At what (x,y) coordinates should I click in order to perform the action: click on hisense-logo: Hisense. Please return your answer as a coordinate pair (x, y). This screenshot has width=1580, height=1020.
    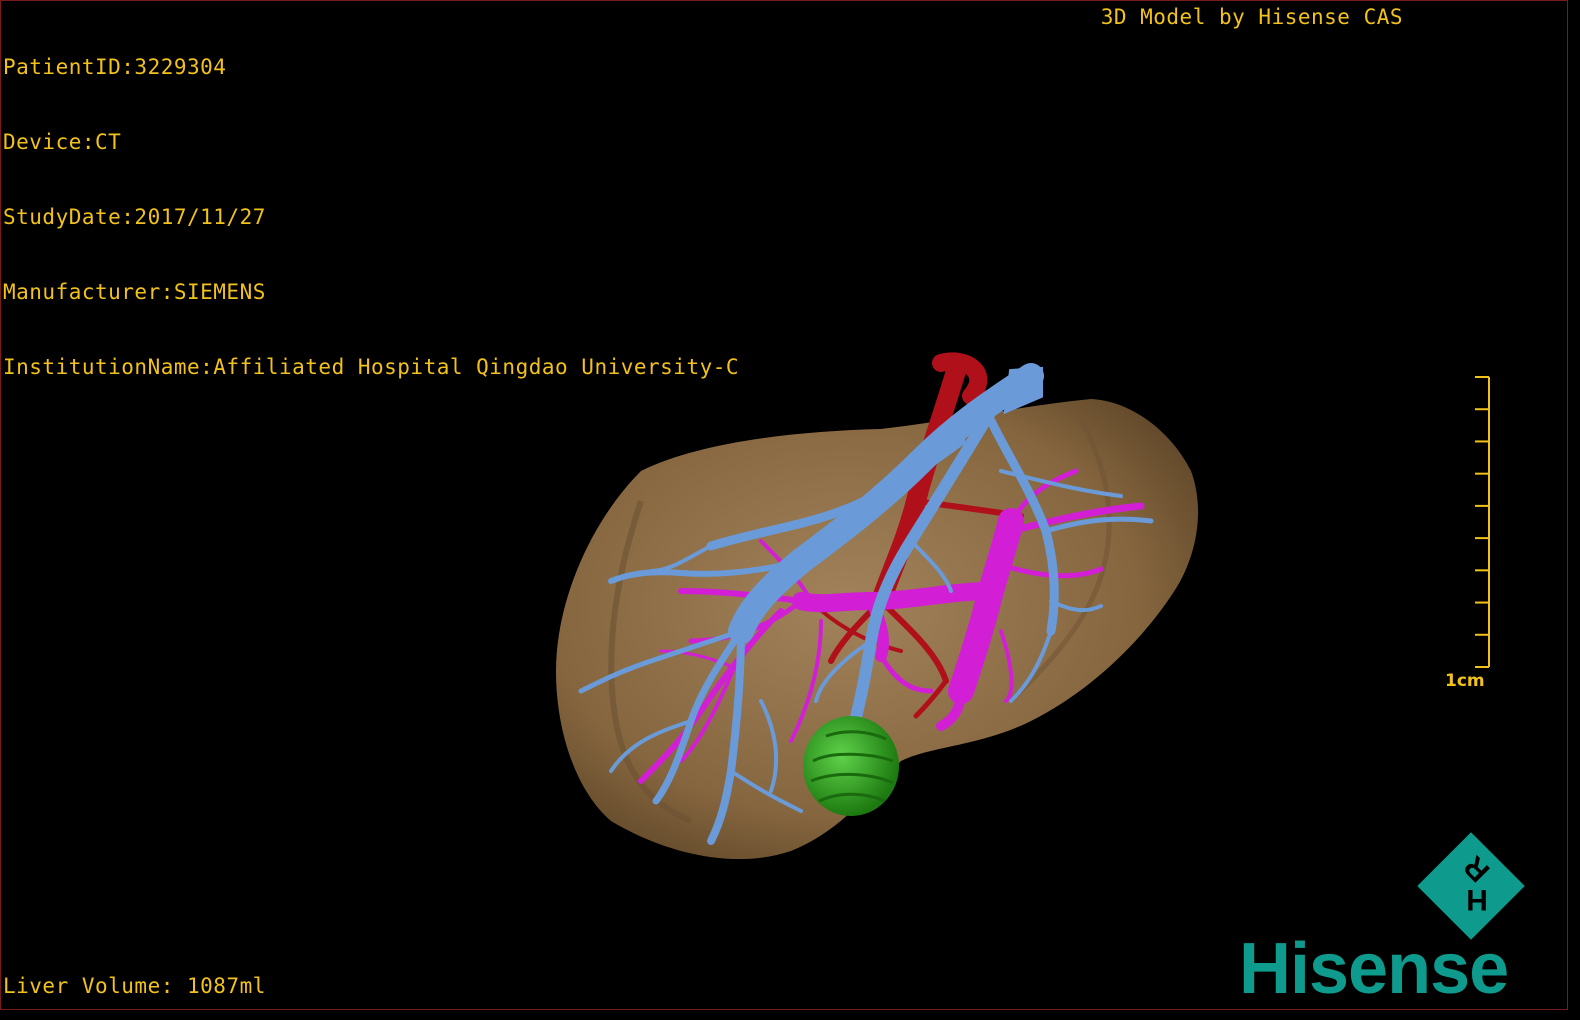
    Looking at the image, I should click on (1374, 969).